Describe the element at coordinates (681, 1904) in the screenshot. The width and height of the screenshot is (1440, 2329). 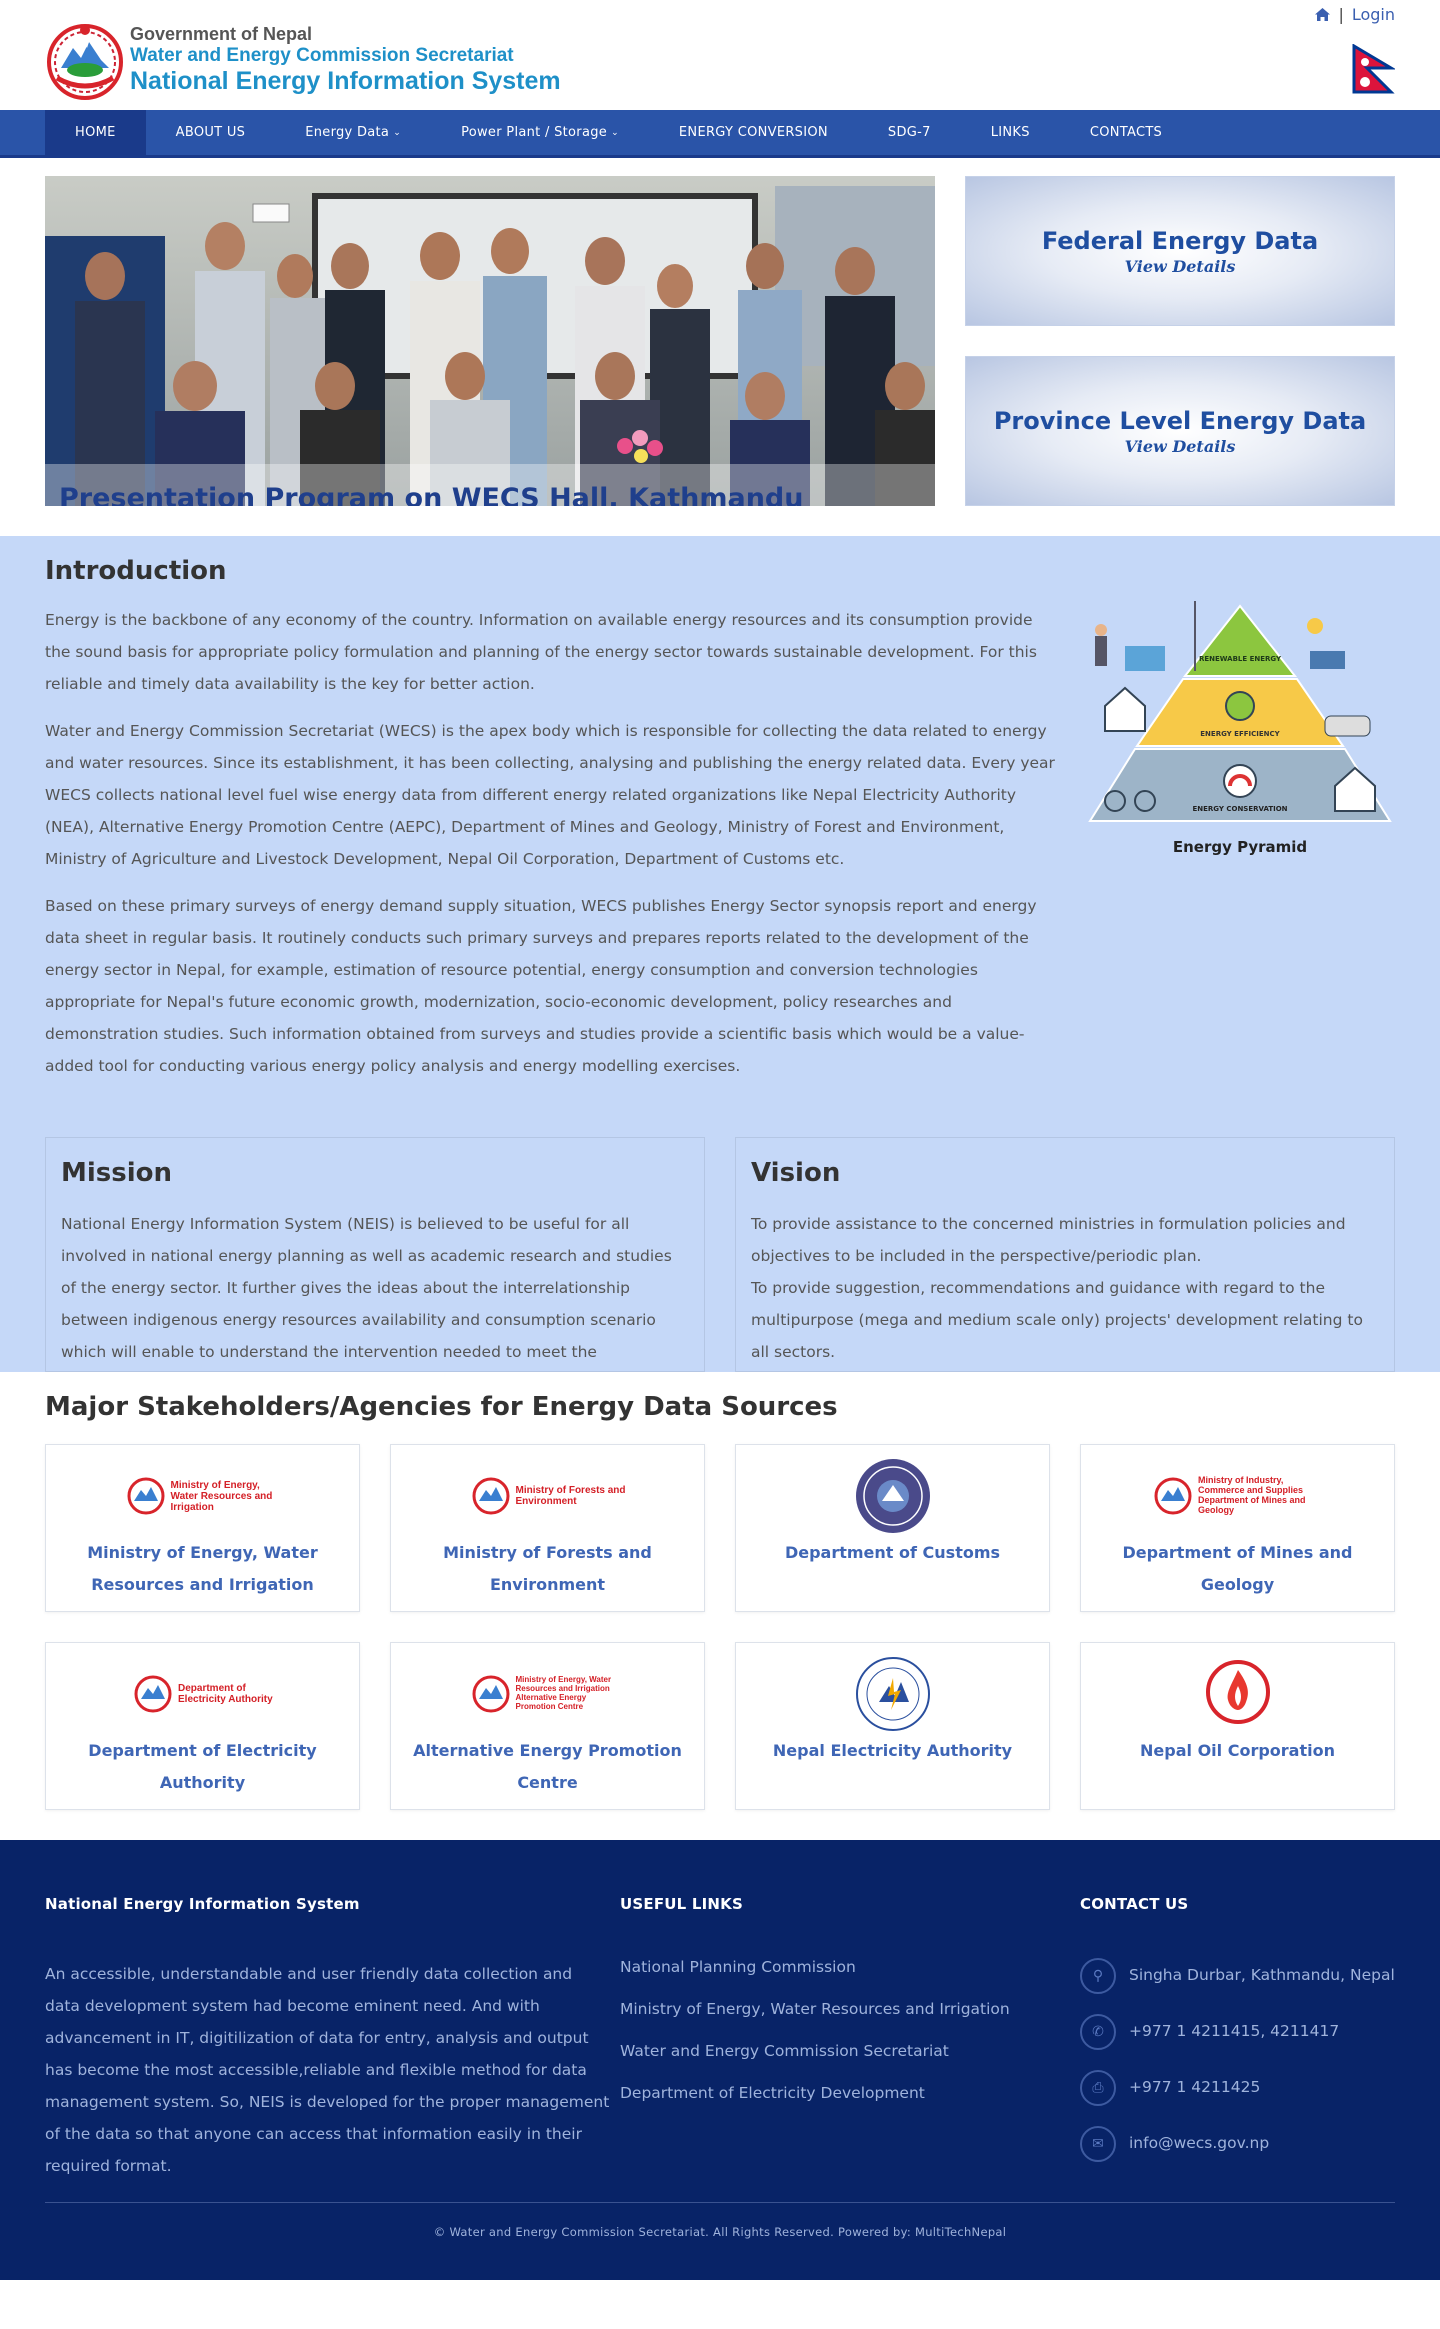
I see `footer-links-title: USEFUL LINKS` at that location.